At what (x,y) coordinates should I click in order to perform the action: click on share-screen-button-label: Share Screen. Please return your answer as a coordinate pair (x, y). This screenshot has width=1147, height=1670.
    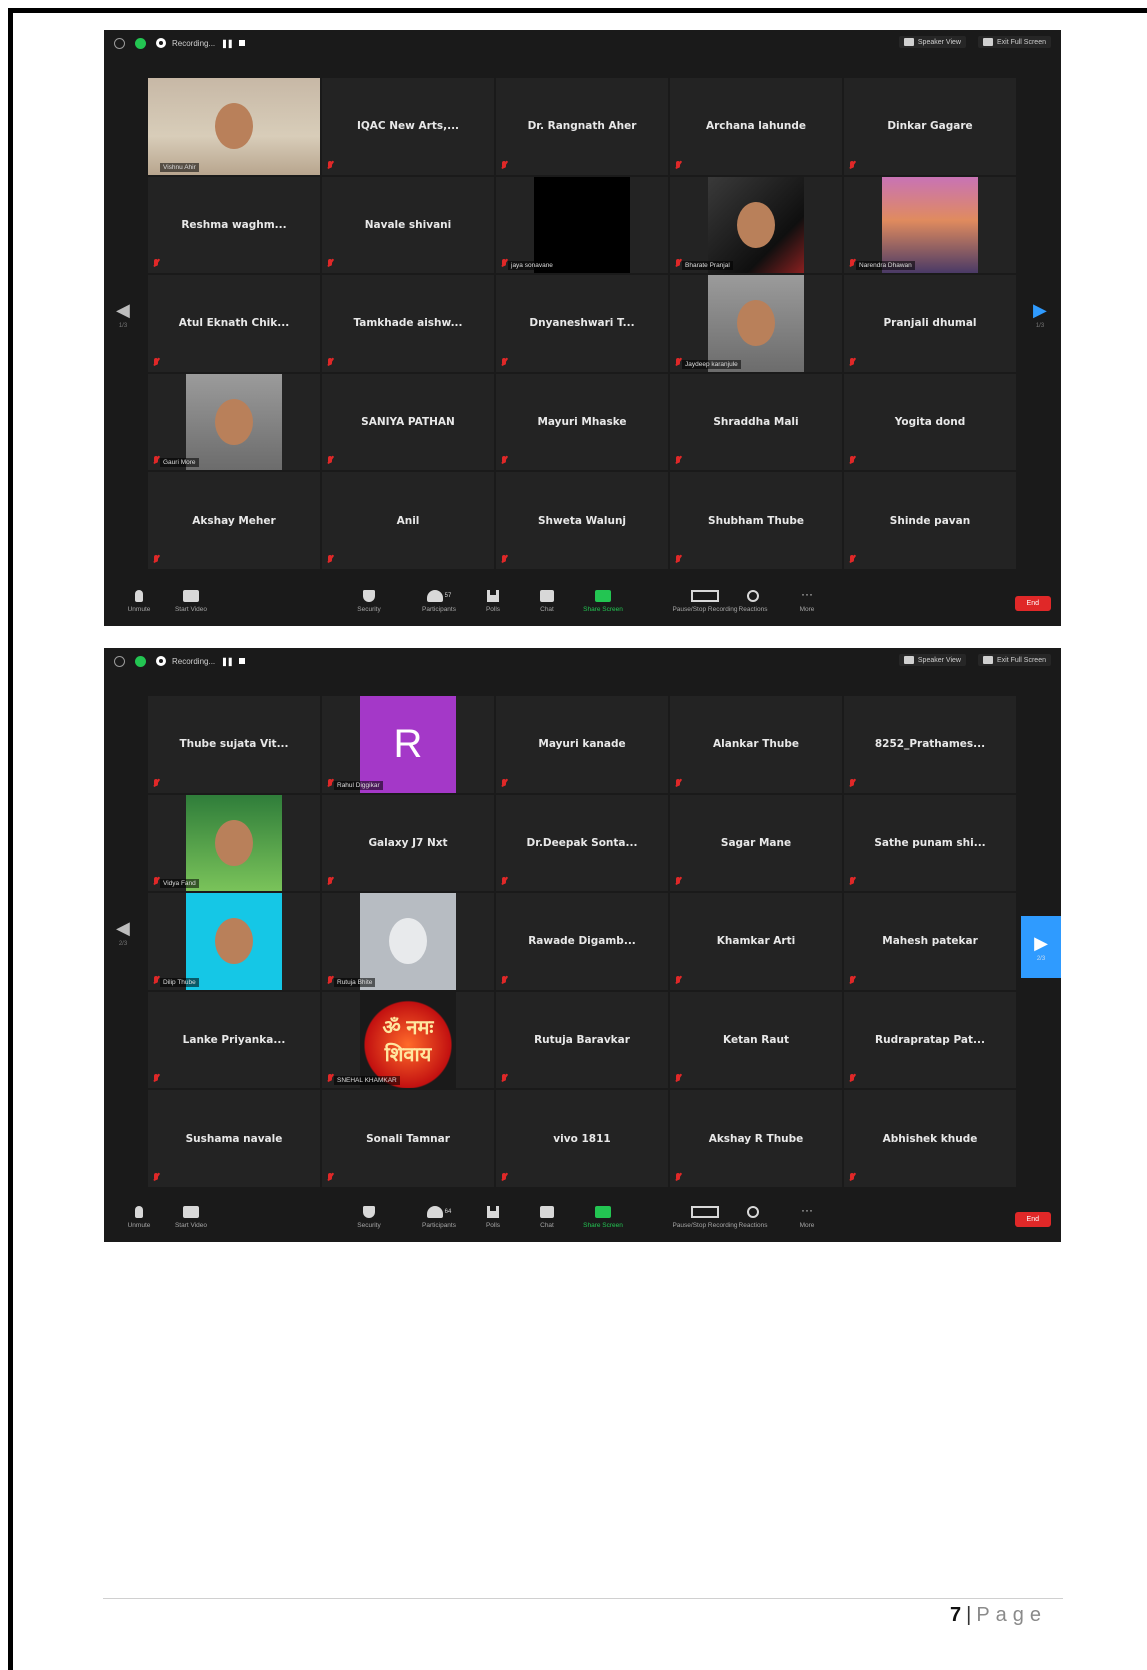
    Looking at the image, I should click on (603, 1225).